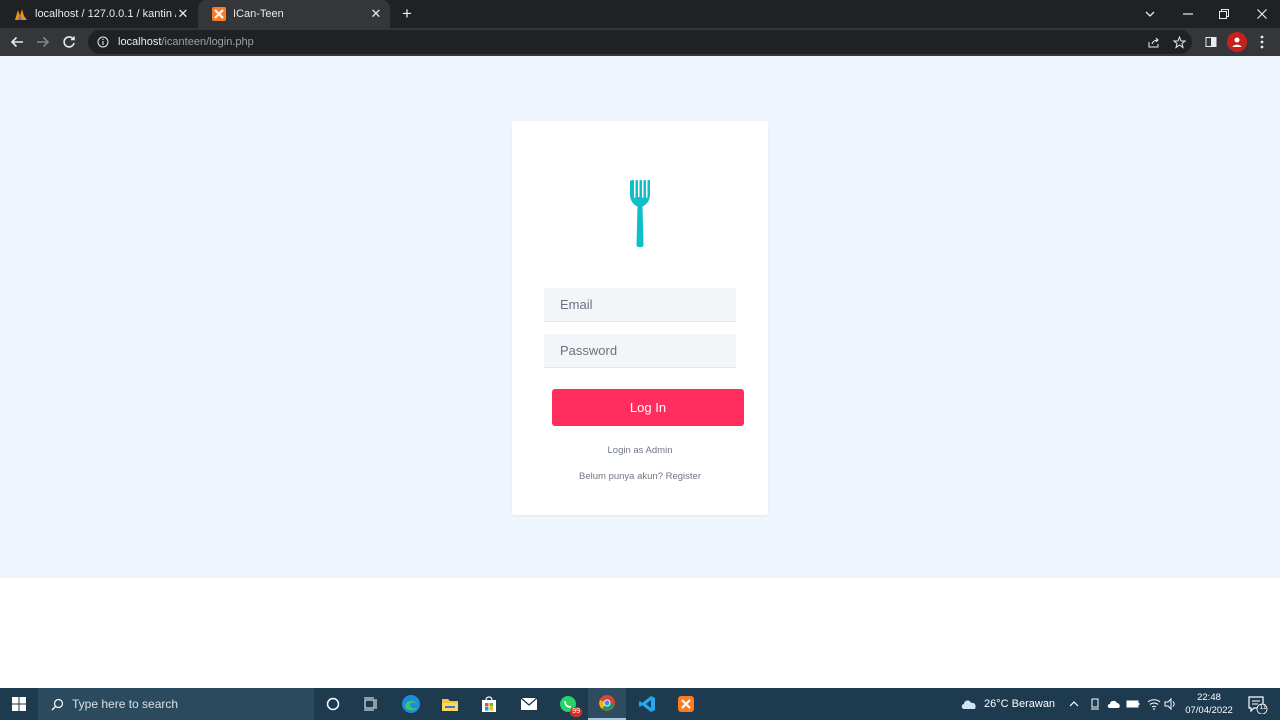 This screenshot has width=1280, height=720. I want to click on restore-icon, so click(1224, 14).